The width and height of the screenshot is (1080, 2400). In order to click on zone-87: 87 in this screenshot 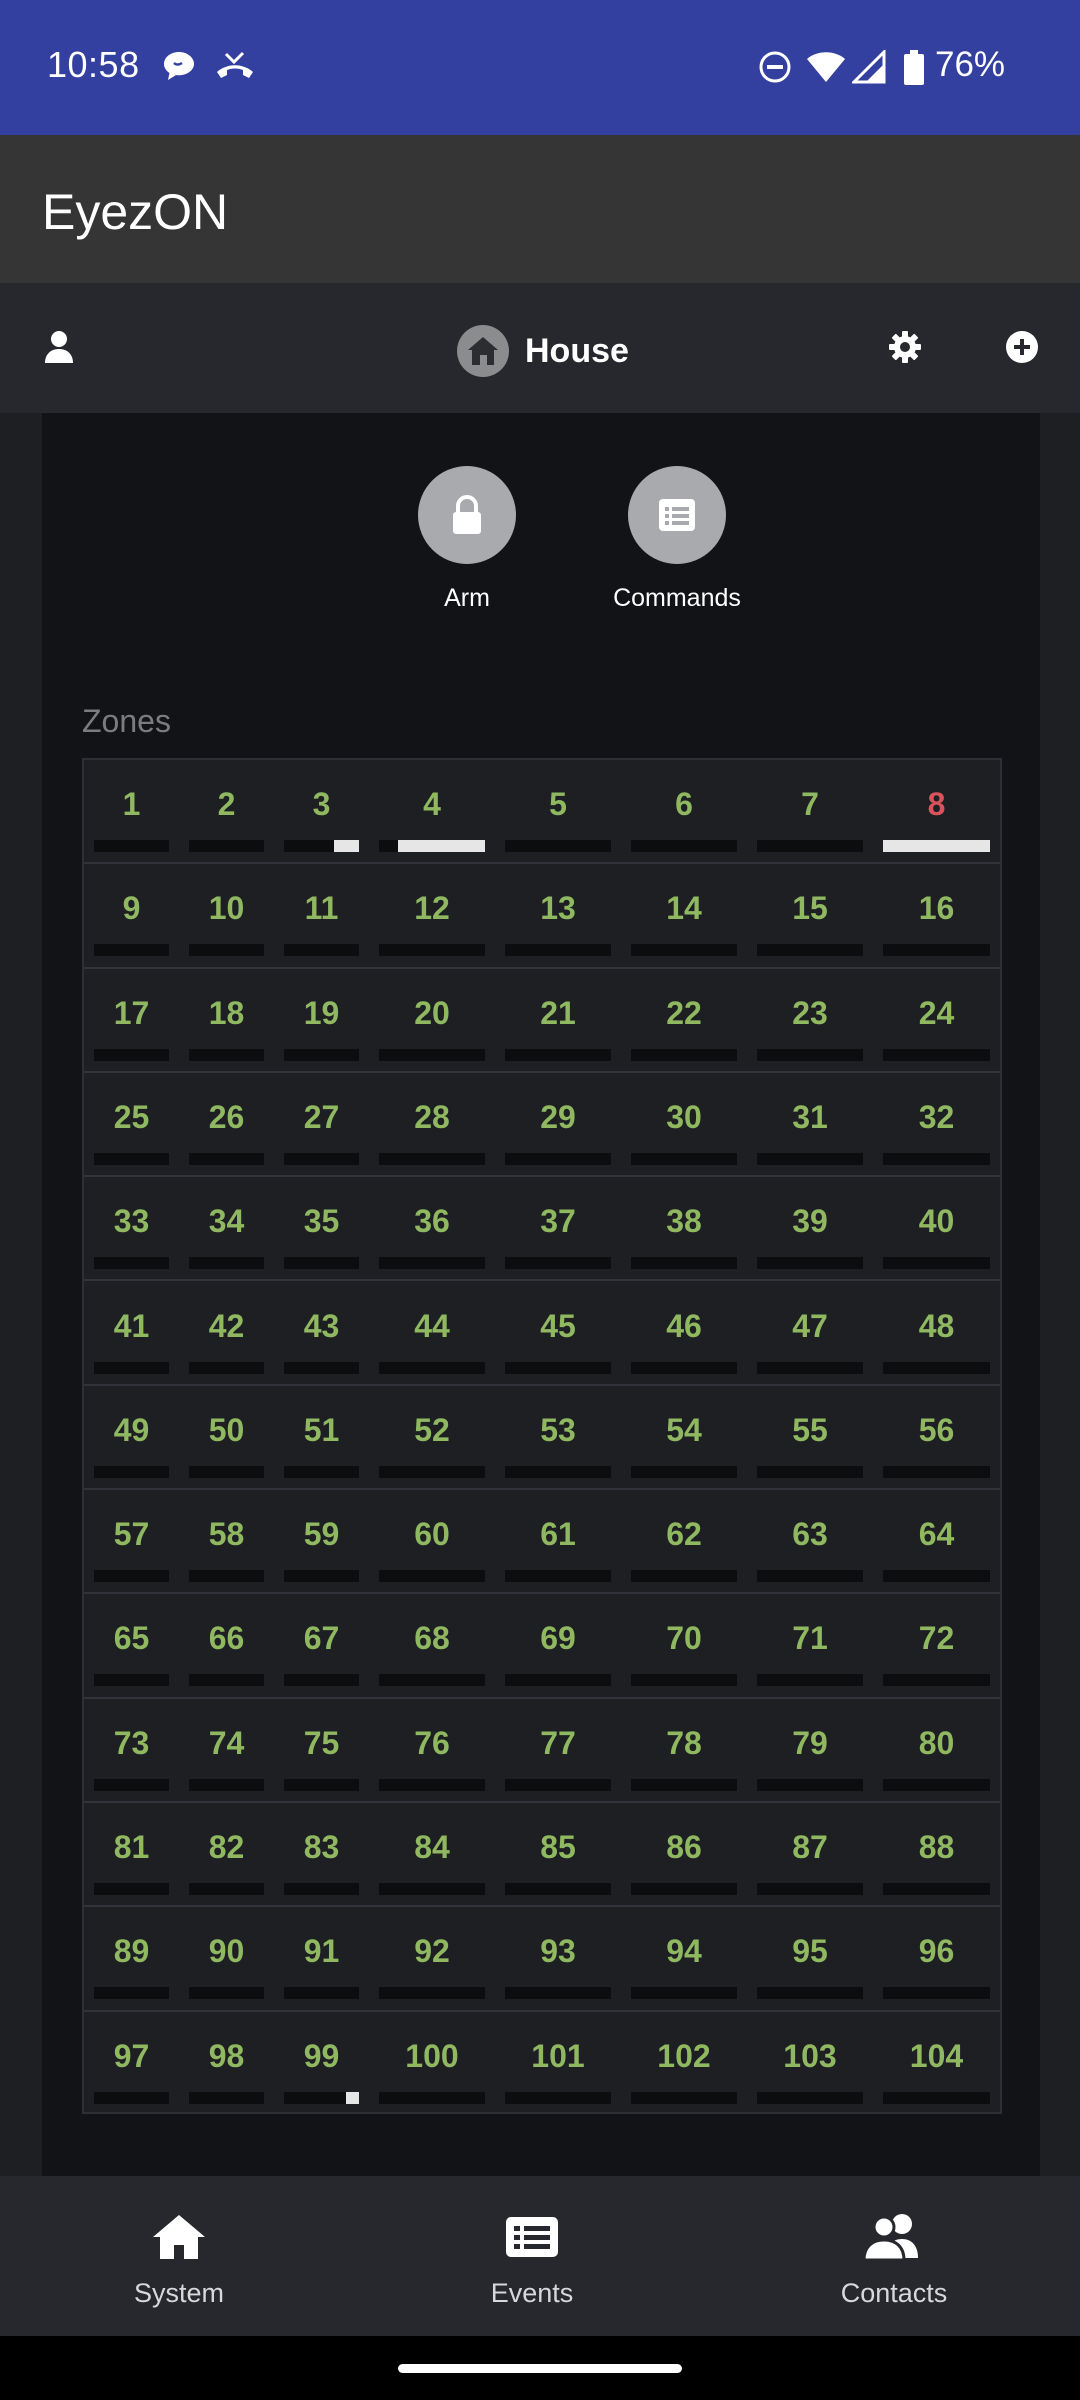, I will do `click(810, 1855)`.